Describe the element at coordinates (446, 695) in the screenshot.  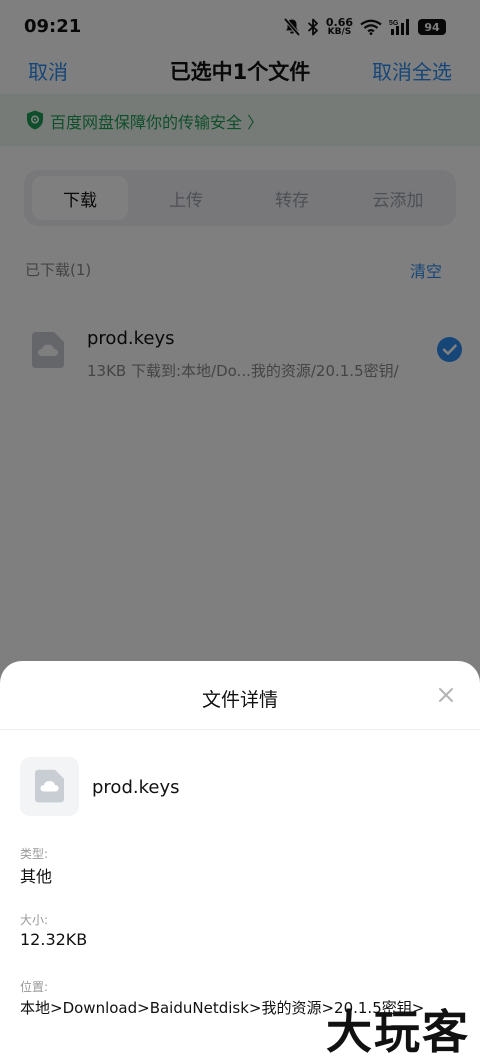
I see `close-icon` at that location.